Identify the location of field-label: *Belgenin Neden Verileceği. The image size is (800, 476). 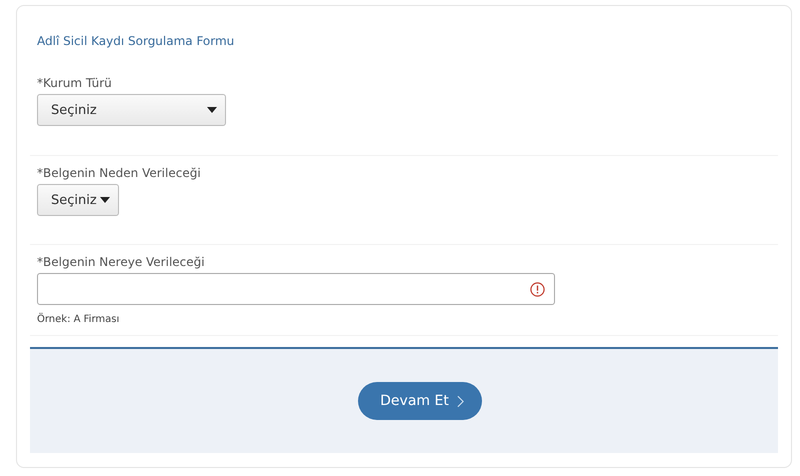
(119, 173).